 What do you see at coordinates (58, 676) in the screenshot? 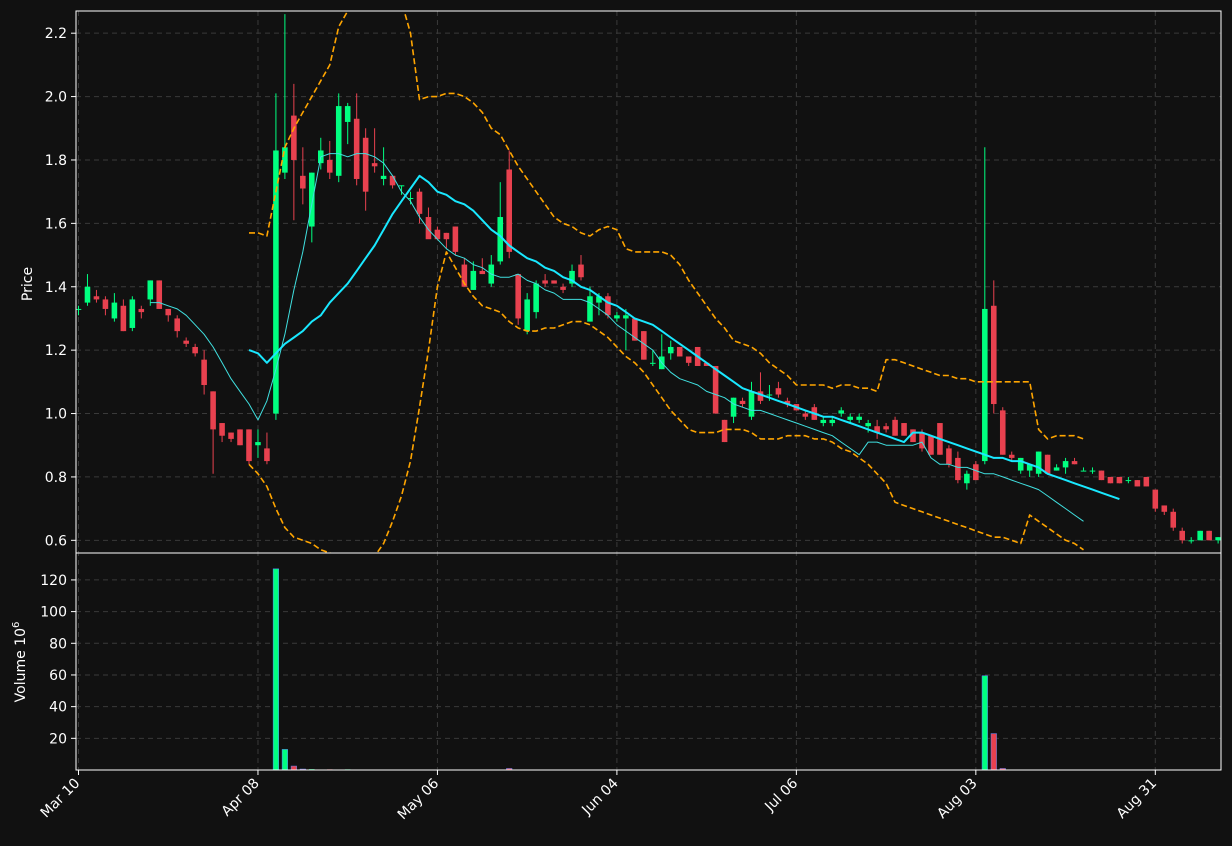
I see `volume-tick-label: 60` at bounding box center [58, 676].